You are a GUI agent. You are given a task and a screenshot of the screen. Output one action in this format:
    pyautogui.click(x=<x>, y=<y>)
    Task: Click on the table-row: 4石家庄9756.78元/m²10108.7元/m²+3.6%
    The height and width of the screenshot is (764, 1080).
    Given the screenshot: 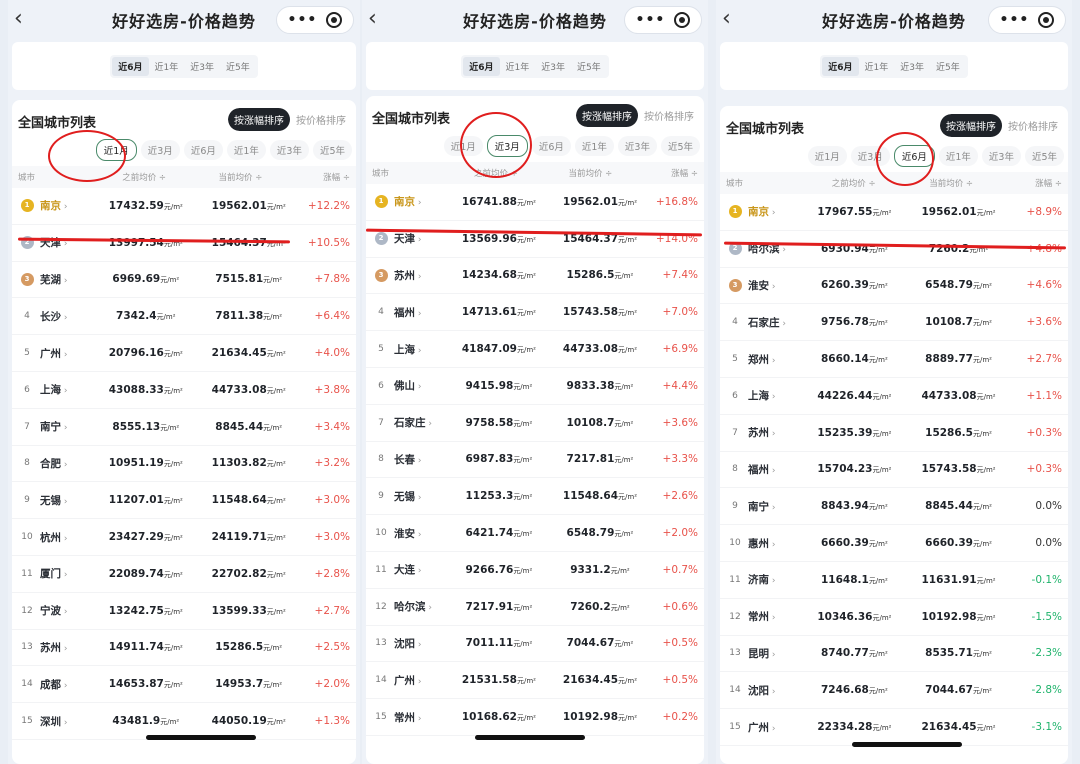 What is the action you would take?
    pyautogui.click(x=894, y=323)
    